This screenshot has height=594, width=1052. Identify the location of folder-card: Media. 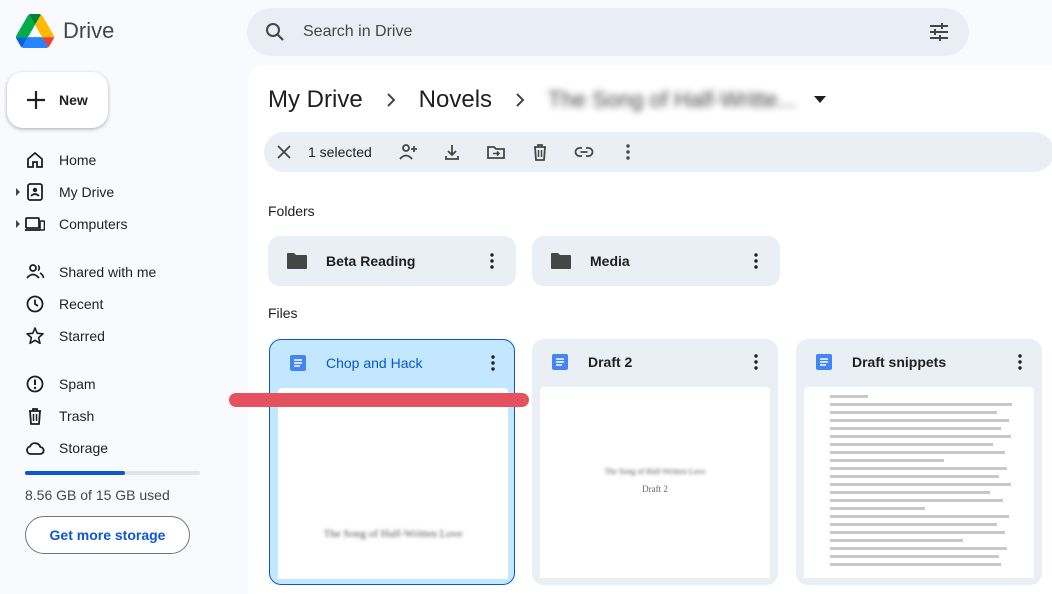
(656, 261).